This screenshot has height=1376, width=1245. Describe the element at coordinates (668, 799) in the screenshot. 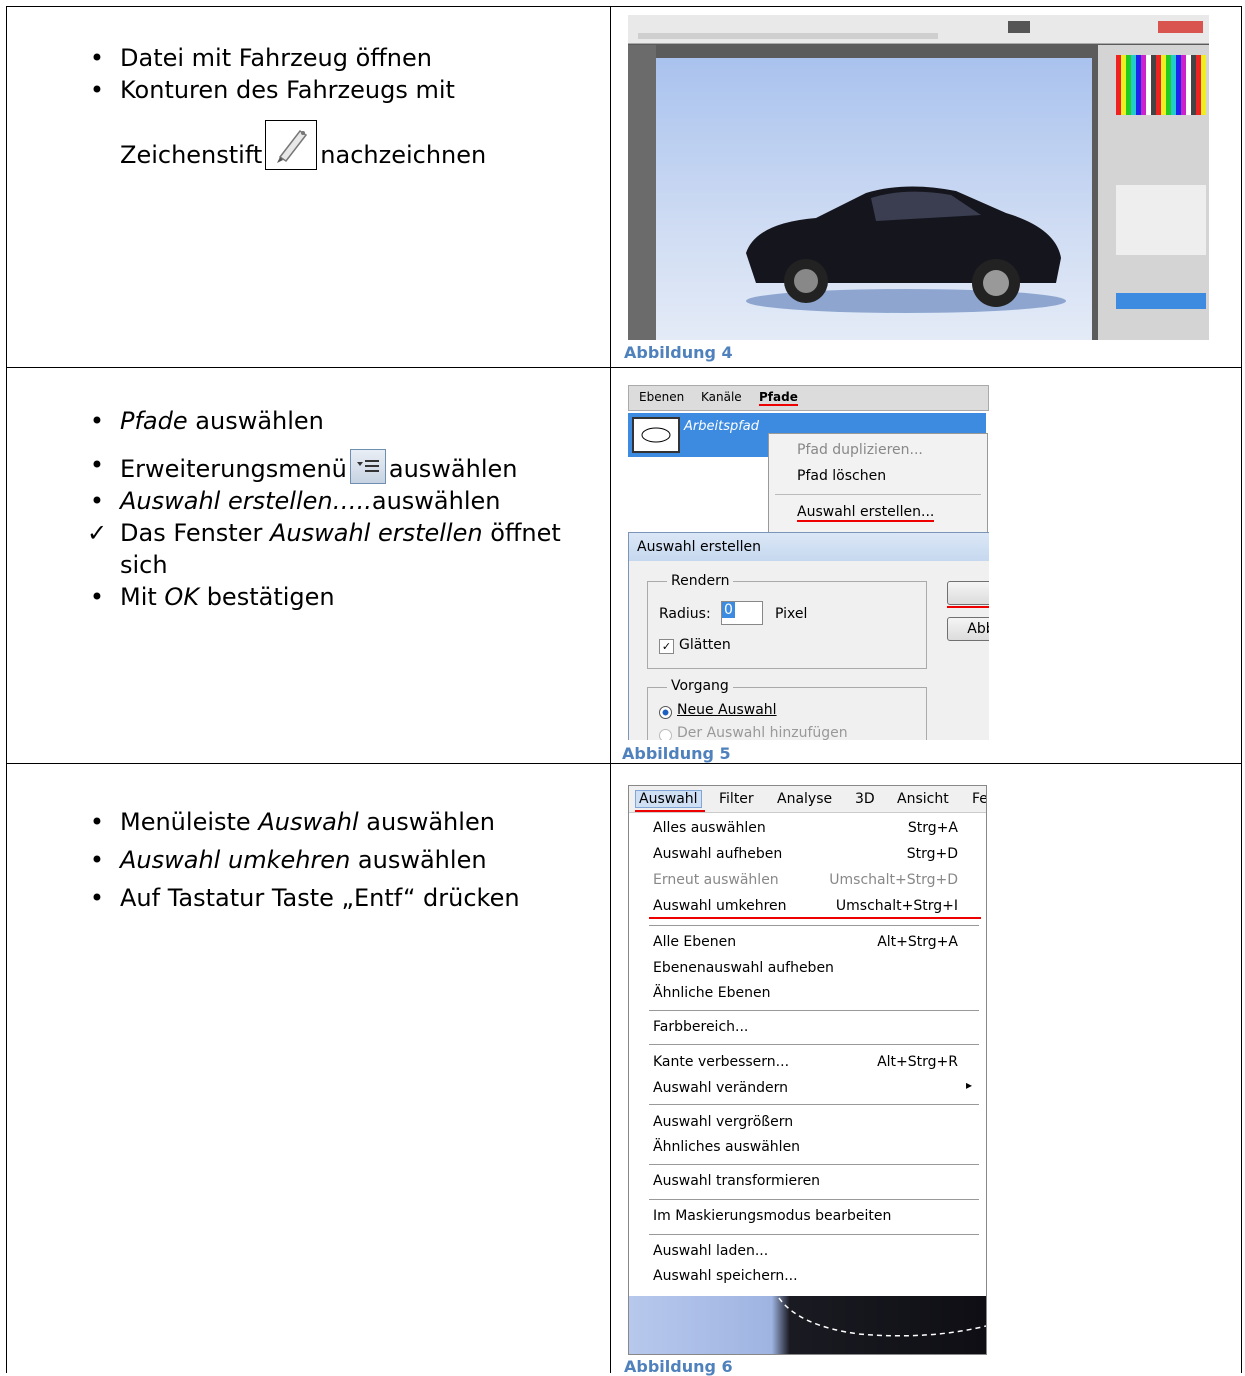

I see `menubar-selection: Auswahl` at that location.